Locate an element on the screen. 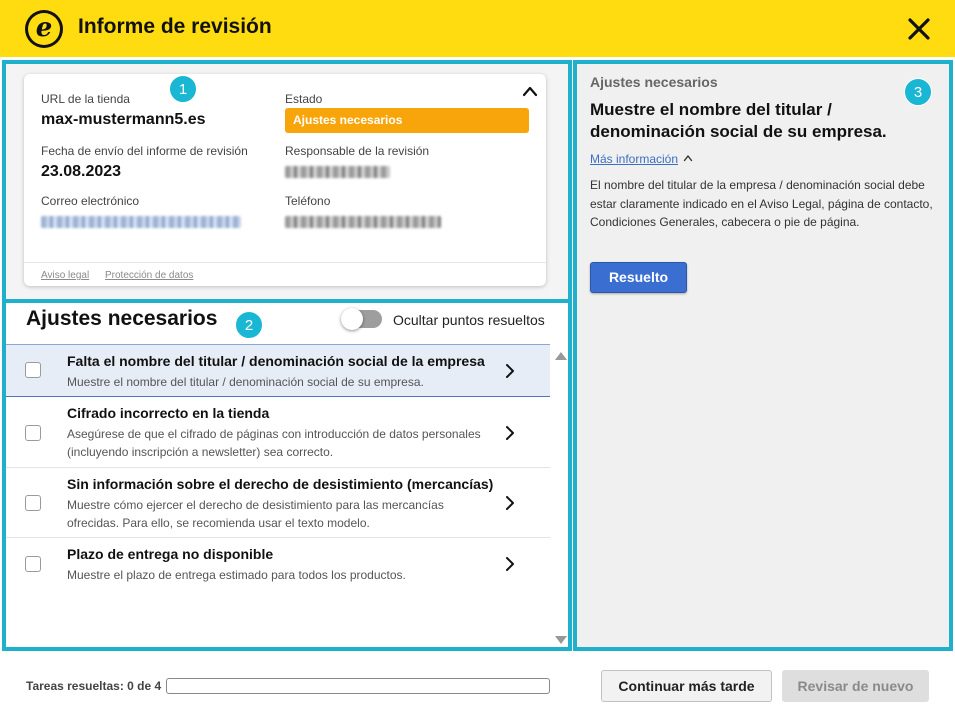 The height and width of the screenshot is (712, 955). continue-later-button: Continuar más tarde is located at coordinates (686, 686).